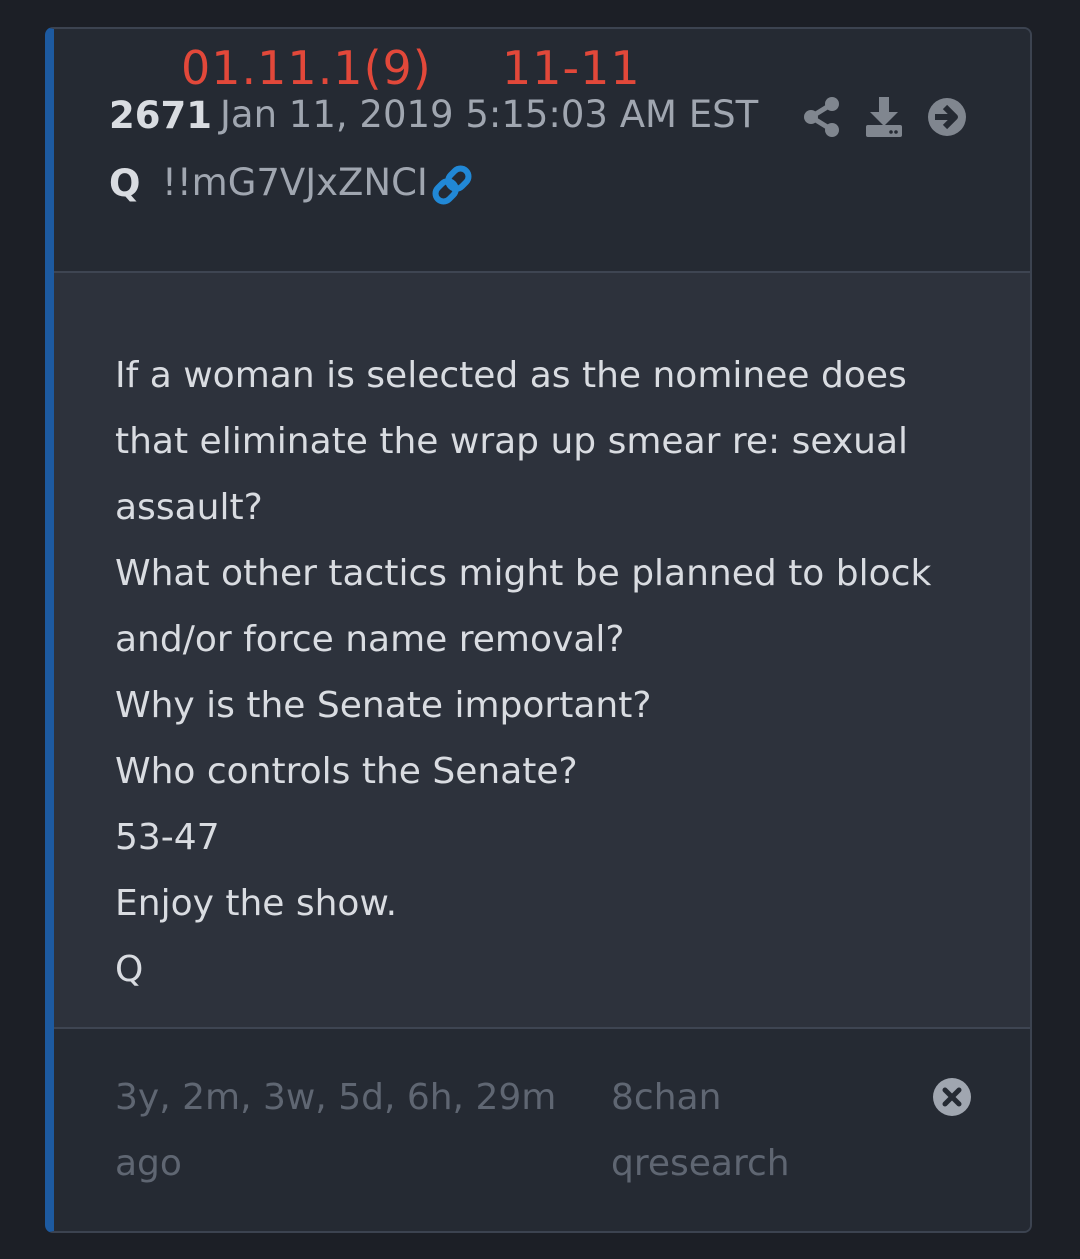  What do you see at coordinates (751, 1131) in the screenshot?
I see `post-source: 8chan qresearch` at bounding box center [751, 1131].